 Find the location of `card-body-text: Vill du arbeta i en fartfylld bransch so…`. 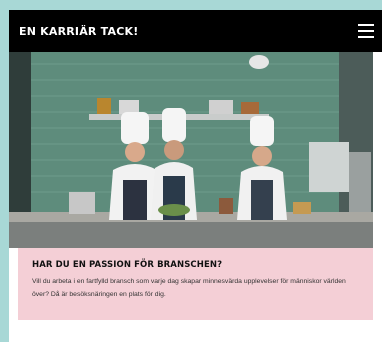

card-body-text: Vill du arbeta i en fartfylld bransch so… is located at coordinates (189, 288).